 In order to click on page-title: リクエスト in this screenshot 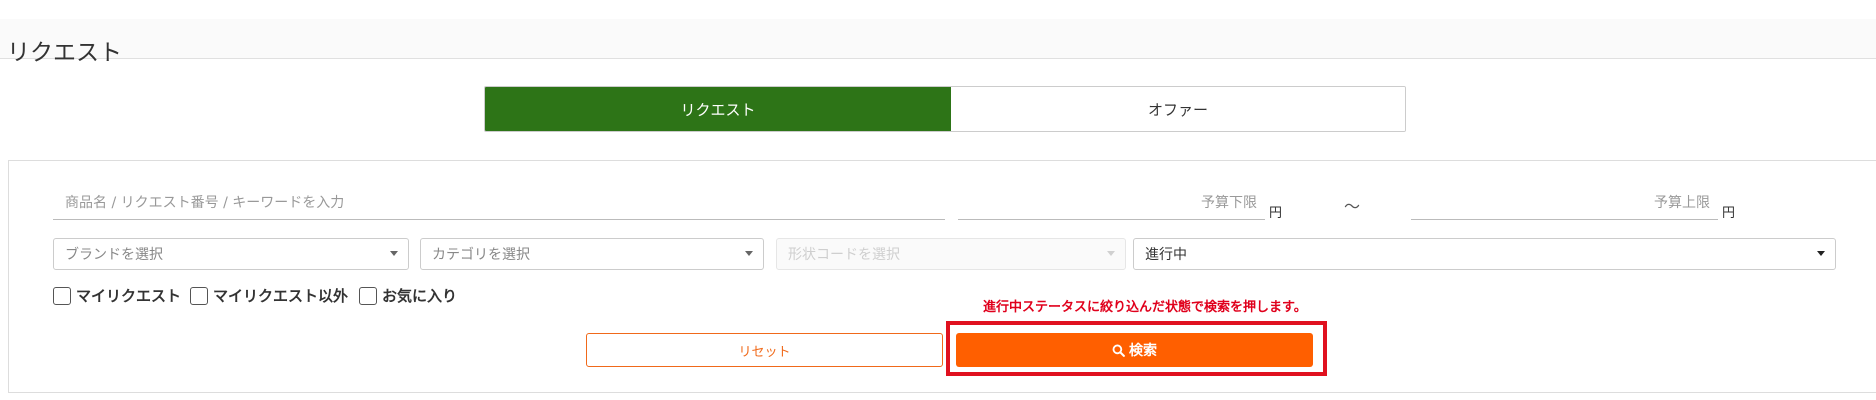, I will do `click(64, 53)`.